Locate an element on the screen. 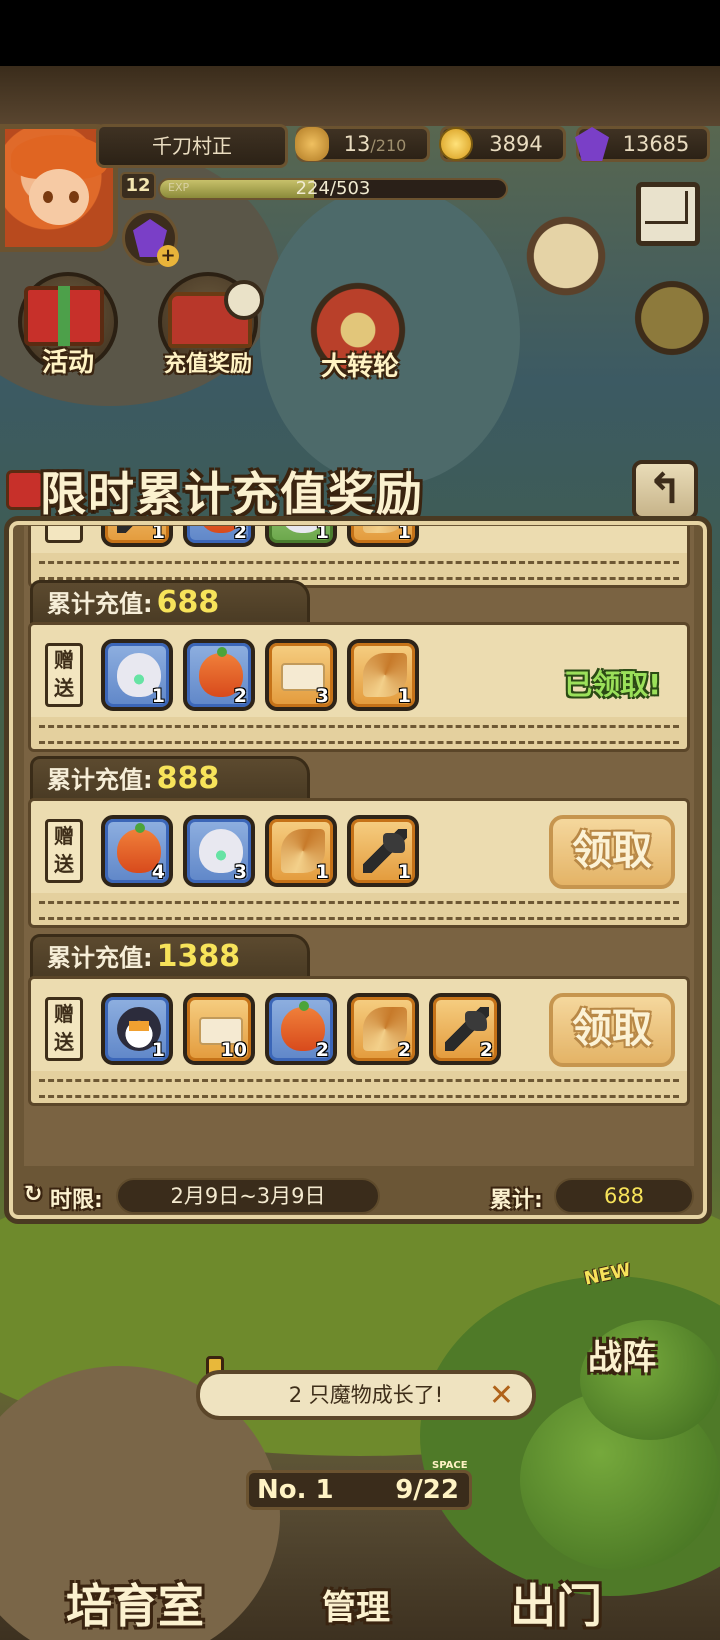 This screenshot has height=1640, width=720. gem-counter: 13685 is located at coordinates (642, 144).